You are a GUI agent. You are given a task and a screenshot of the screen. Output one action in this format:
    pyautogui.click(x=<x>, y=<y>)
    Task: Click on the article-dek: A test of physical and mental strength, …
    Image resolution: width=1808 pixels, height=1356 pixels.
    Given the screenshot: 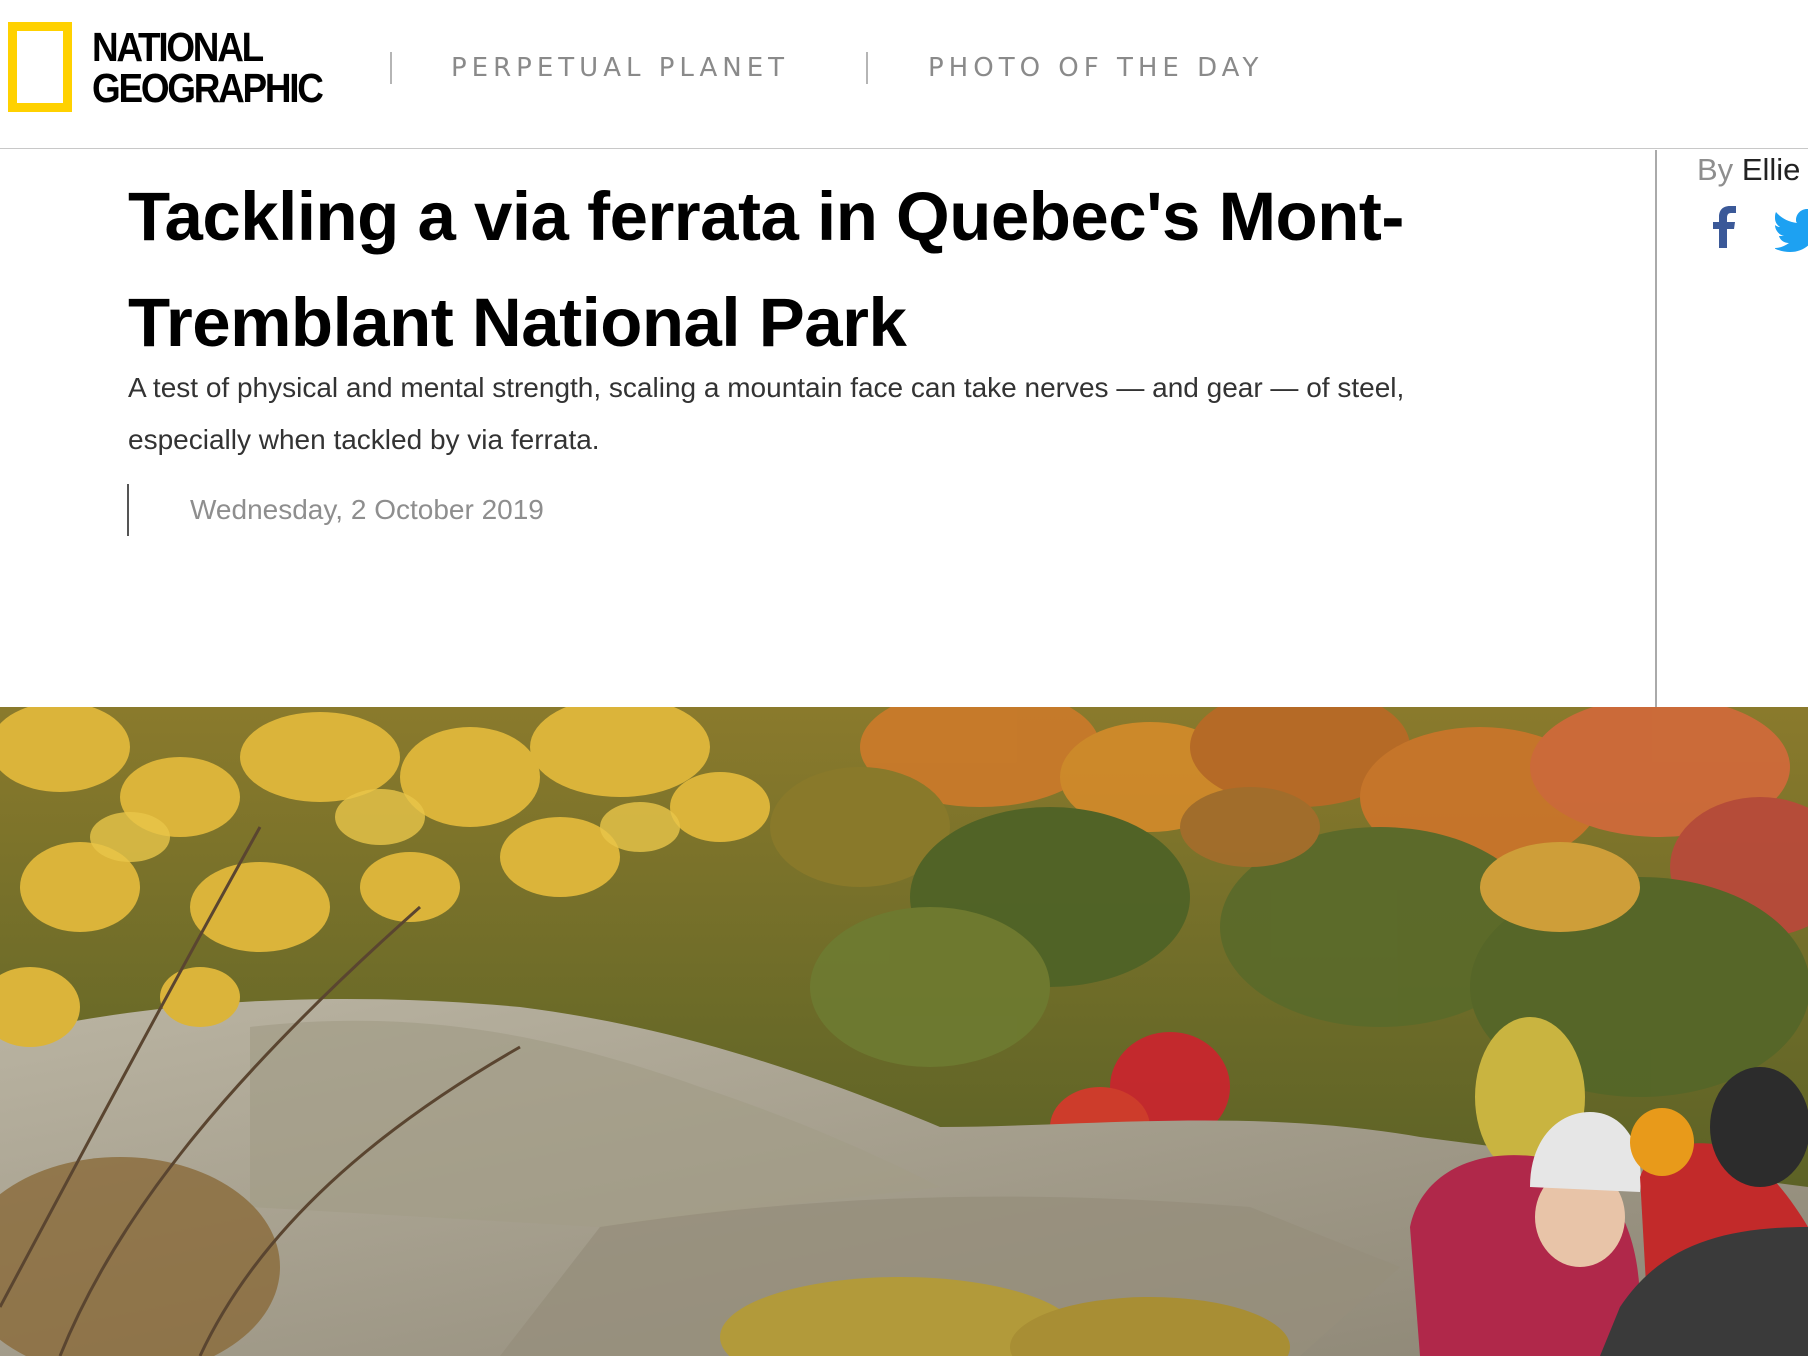 What is the action you would take?
    pyautogui.click(x=766, y=413)
    